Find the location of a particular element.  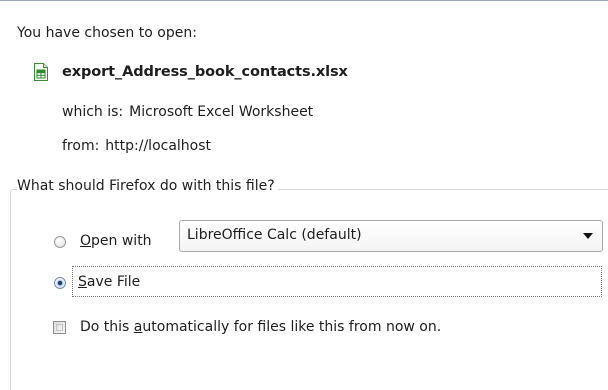

open-with-label: Open with is located at coordinates (116, 241).